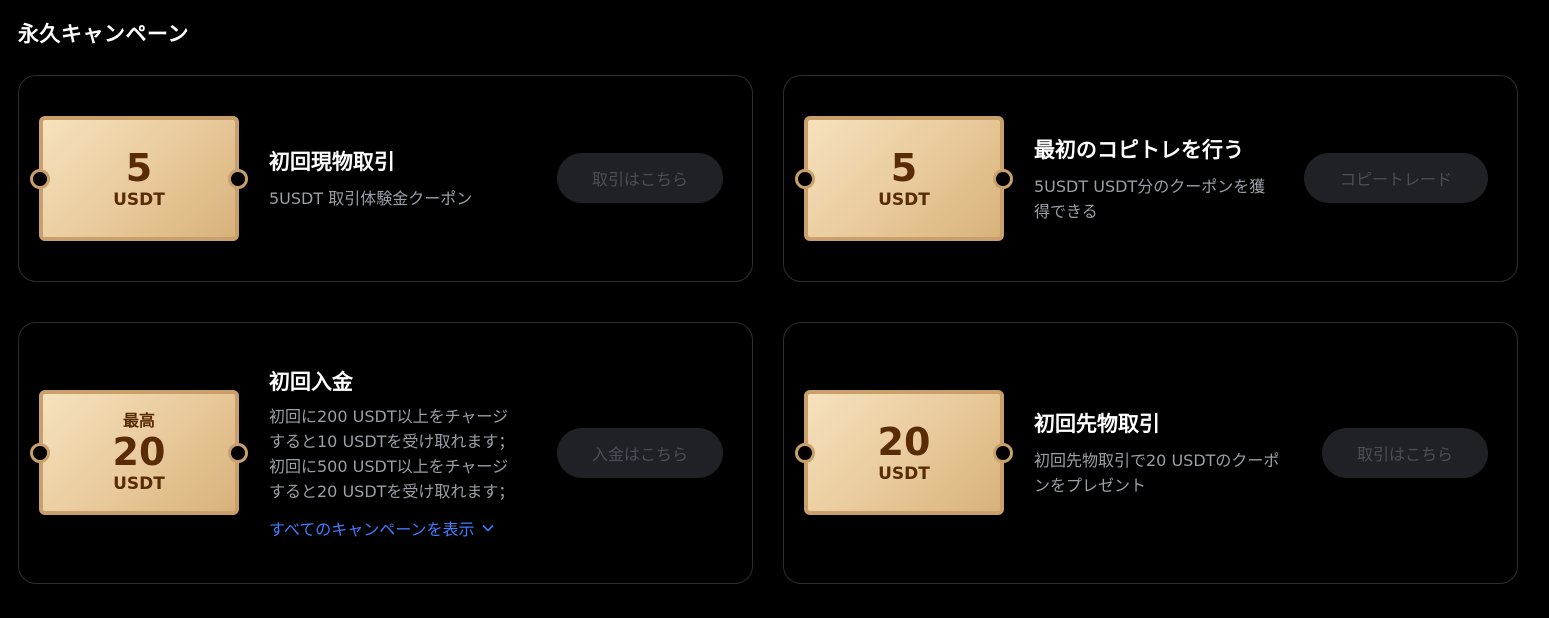 The height and width of the screenshot is (618, 1549). I want to click on campaign-info: 初回現物取引 5USDT 取引体験金クーポン, so click(404, 179).